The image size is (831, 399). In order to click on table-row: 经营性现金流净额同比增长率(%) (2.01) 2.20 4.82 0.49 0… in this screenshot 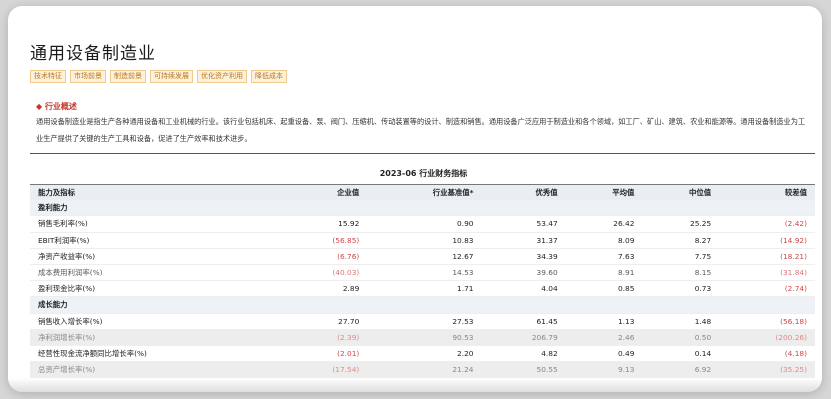, I will do `click(422, 354)`.